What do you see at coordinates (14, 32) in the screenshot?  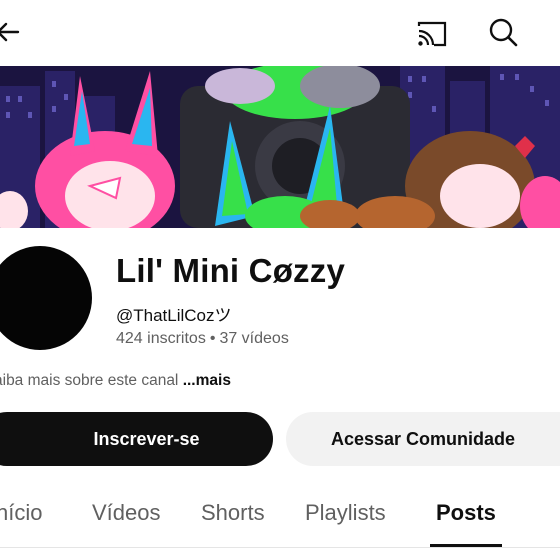 I see `back-arrow-icon` at bounding box center [14, 32].